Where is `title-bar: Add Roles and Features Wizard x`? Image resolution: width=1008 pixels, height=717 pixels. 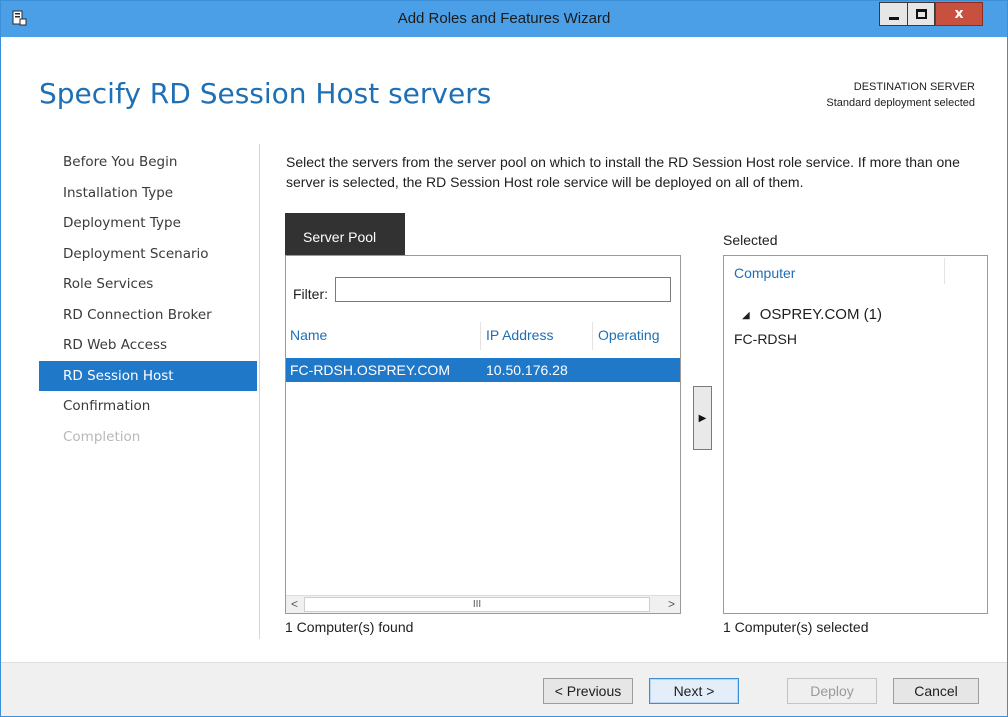 title-bar: Add Roles and Features Wizard x is located at coordinates (504, 19).